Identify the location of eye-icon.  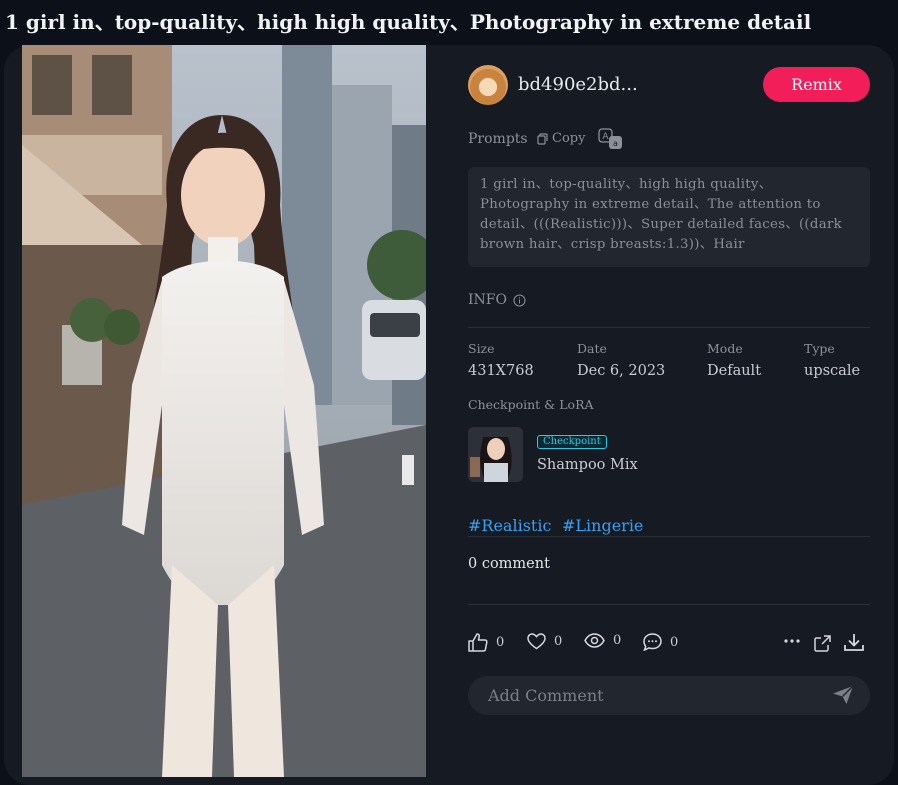
(594, 640).